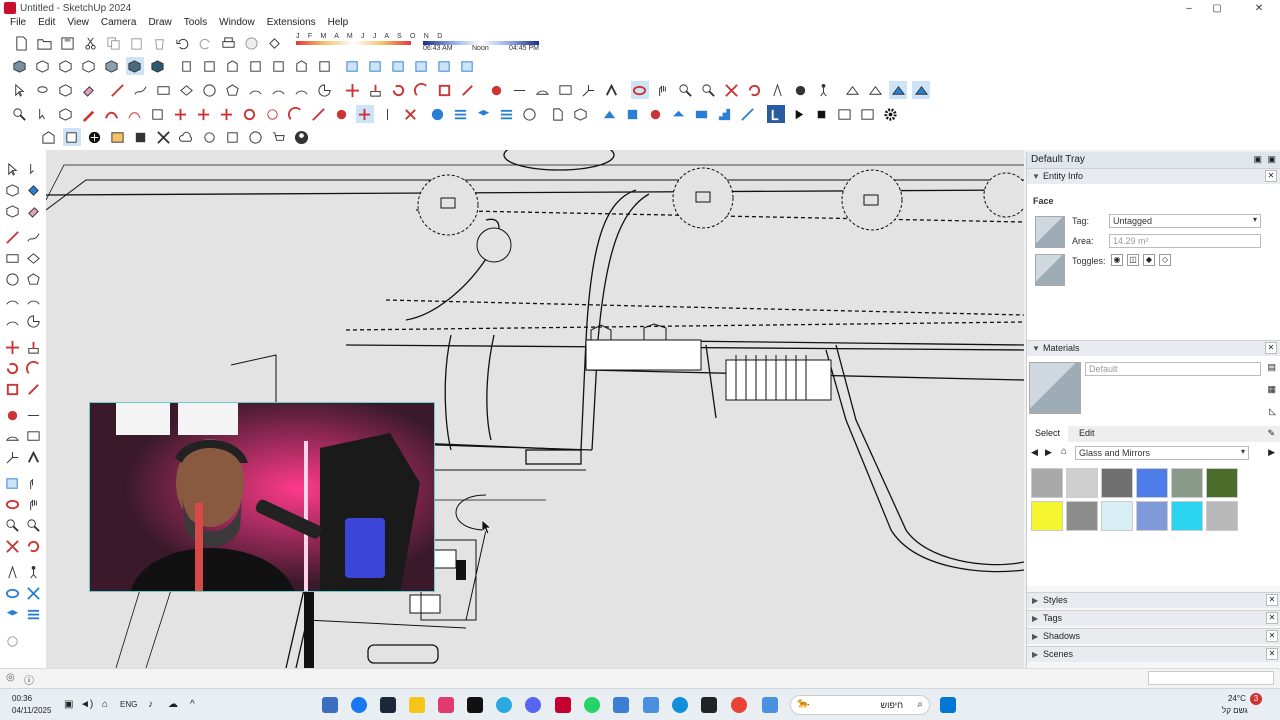 The height and width of the screenshot is (720, 1280). Describe the element at coordinates (663, 90) in the screenshot. I see `pan-tool-icon` at that location.